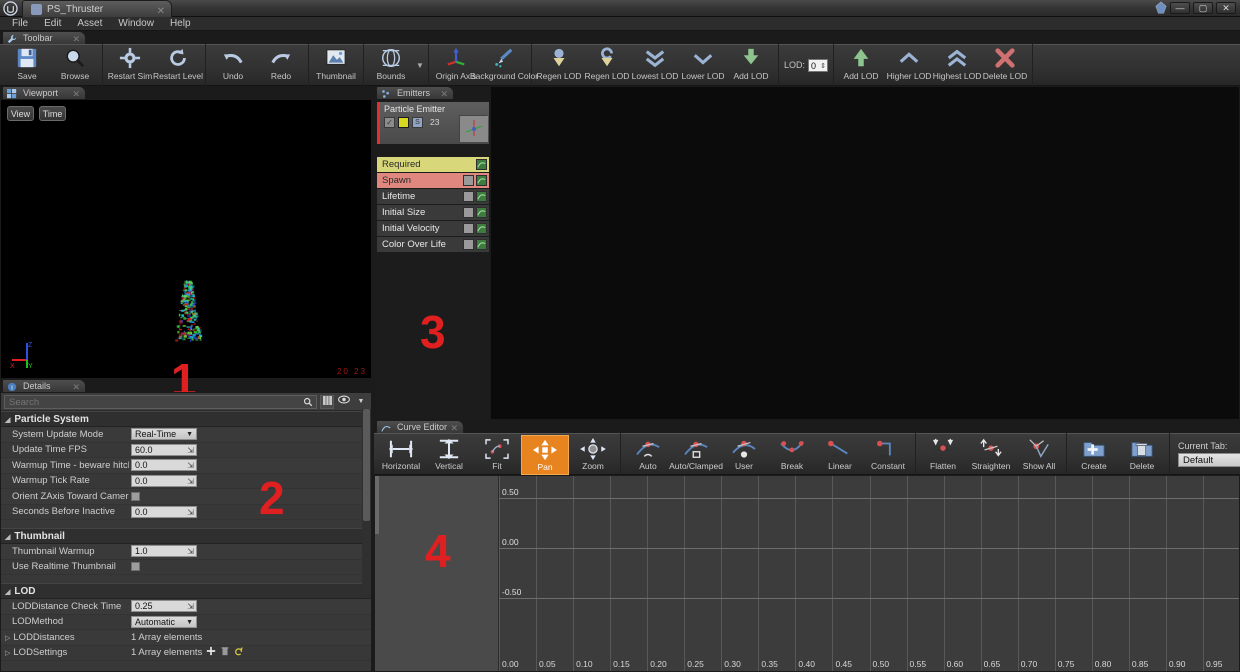 This screenshot has width=1240, height=672. What do you see at coordinates (433, 196) in the screenshot?
I see `module-lifetime: Lifetime` at bounding box center [433, 196].